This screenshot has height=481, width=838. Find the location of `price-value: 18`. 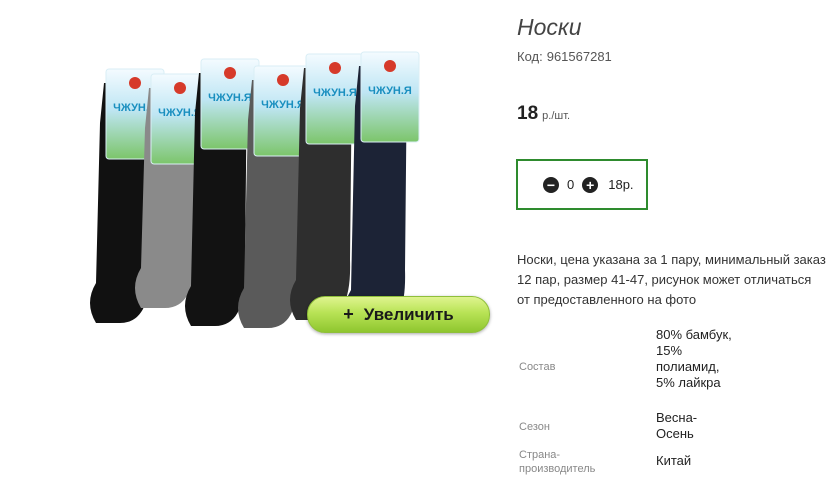

price-value: 18 is located at coordinates (528, 113).